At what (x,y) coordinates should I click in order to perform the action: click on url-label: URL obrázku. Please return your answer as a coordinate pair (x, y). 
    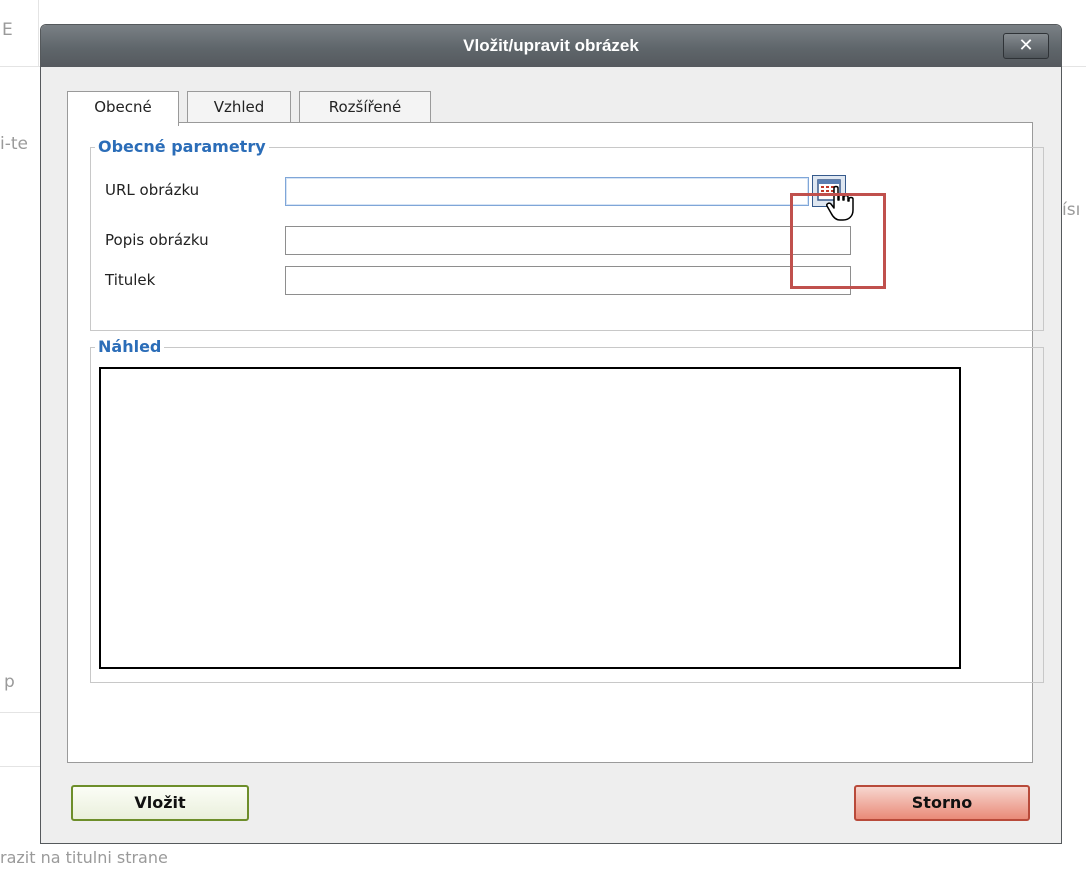
    Looking at the image, I should click on (152, 190).